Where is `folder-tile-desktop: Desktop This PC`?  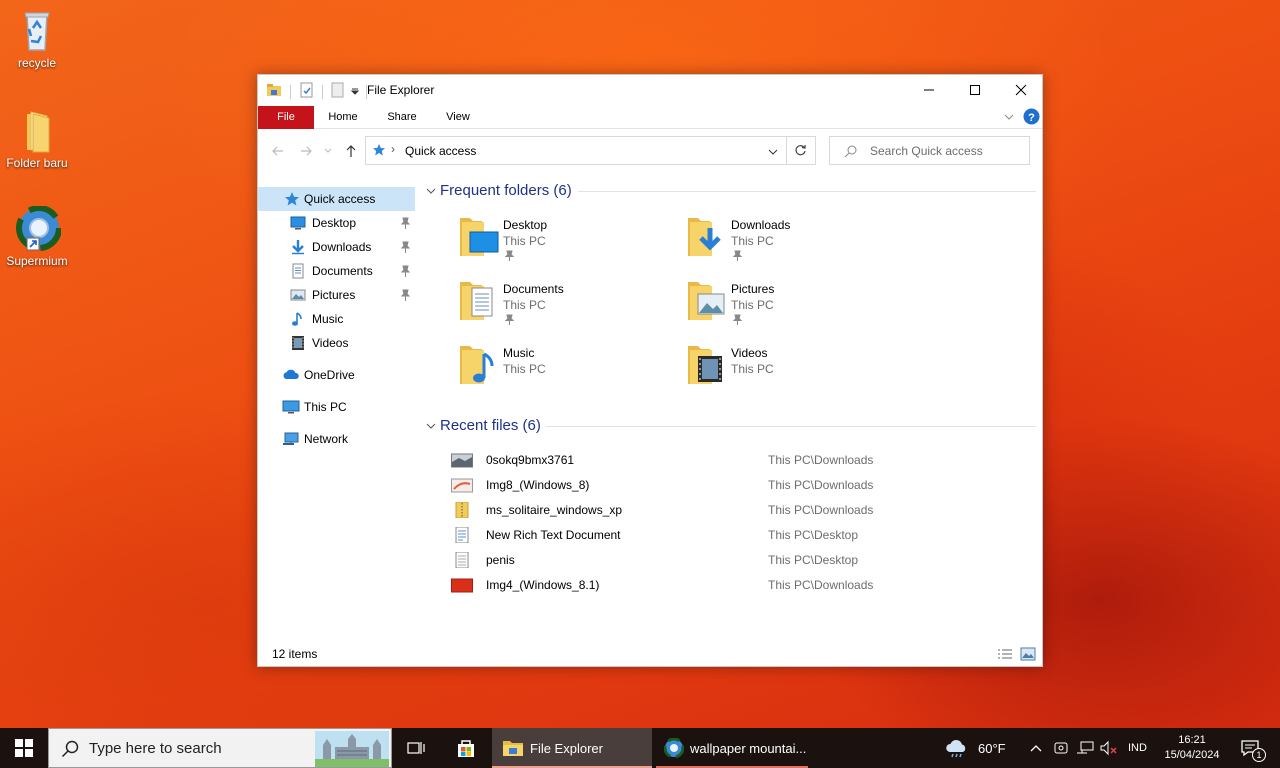 folder-tile-desktop: Desktop This PC is located at coordinates (568, 240).